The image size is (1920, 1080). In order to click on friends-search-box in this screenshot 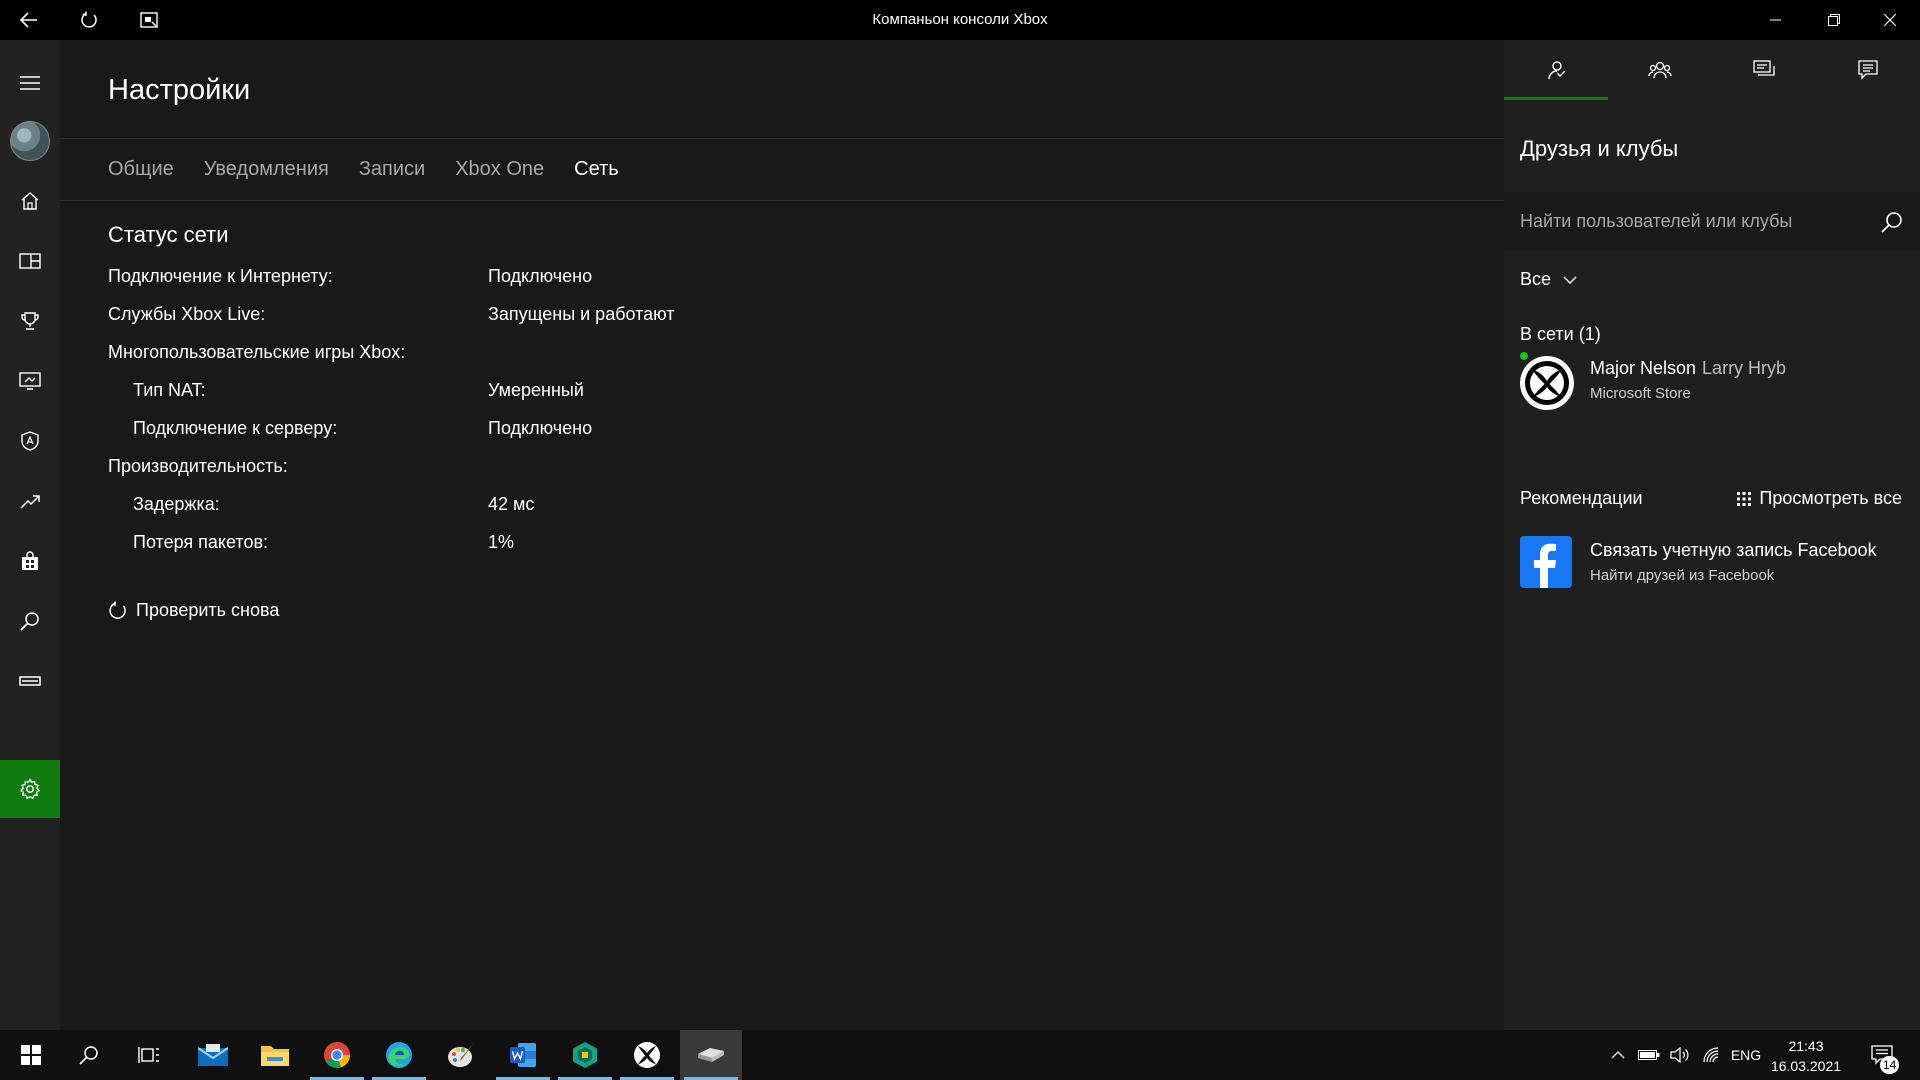, I will do `click(1712, 221)`.